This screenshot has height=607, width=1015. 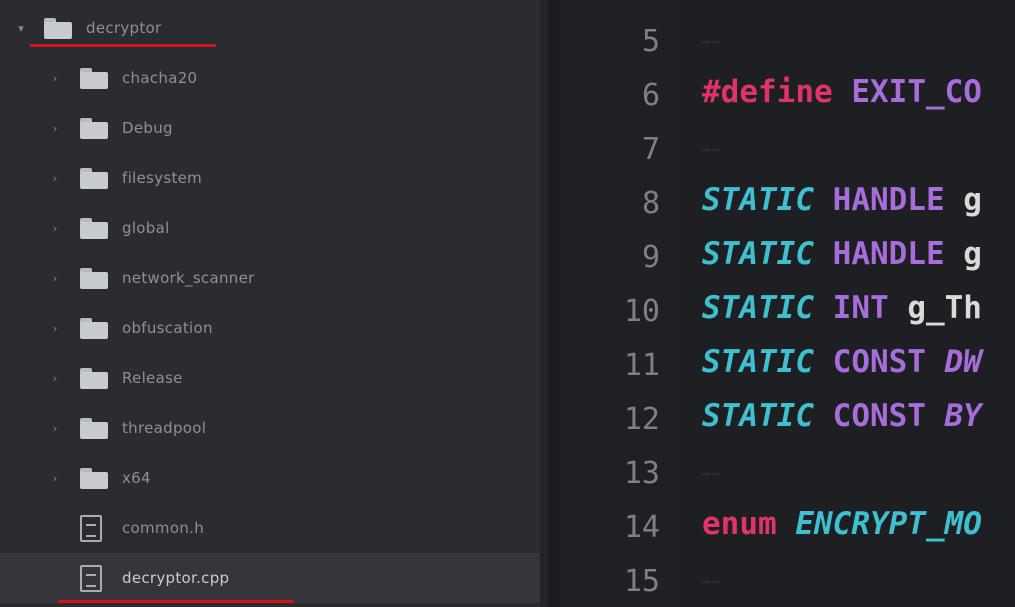 What do you see at coordinates (163, 528) in the screenshot?
I see `tree-item-label: common.h` at bounding box center [163, 528].